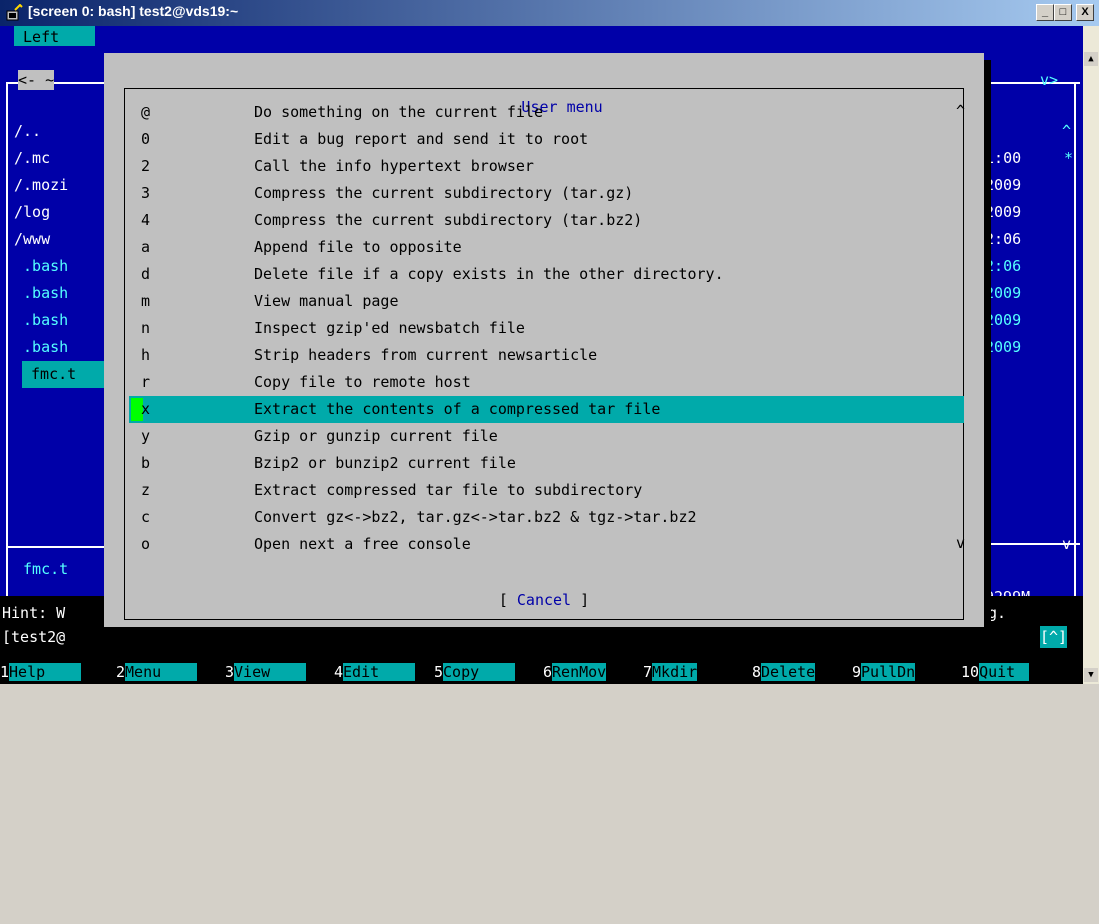 The height and width of the screenshot is (924, 1099). I want to click on right-panel-top-border, so click(1035, 83).